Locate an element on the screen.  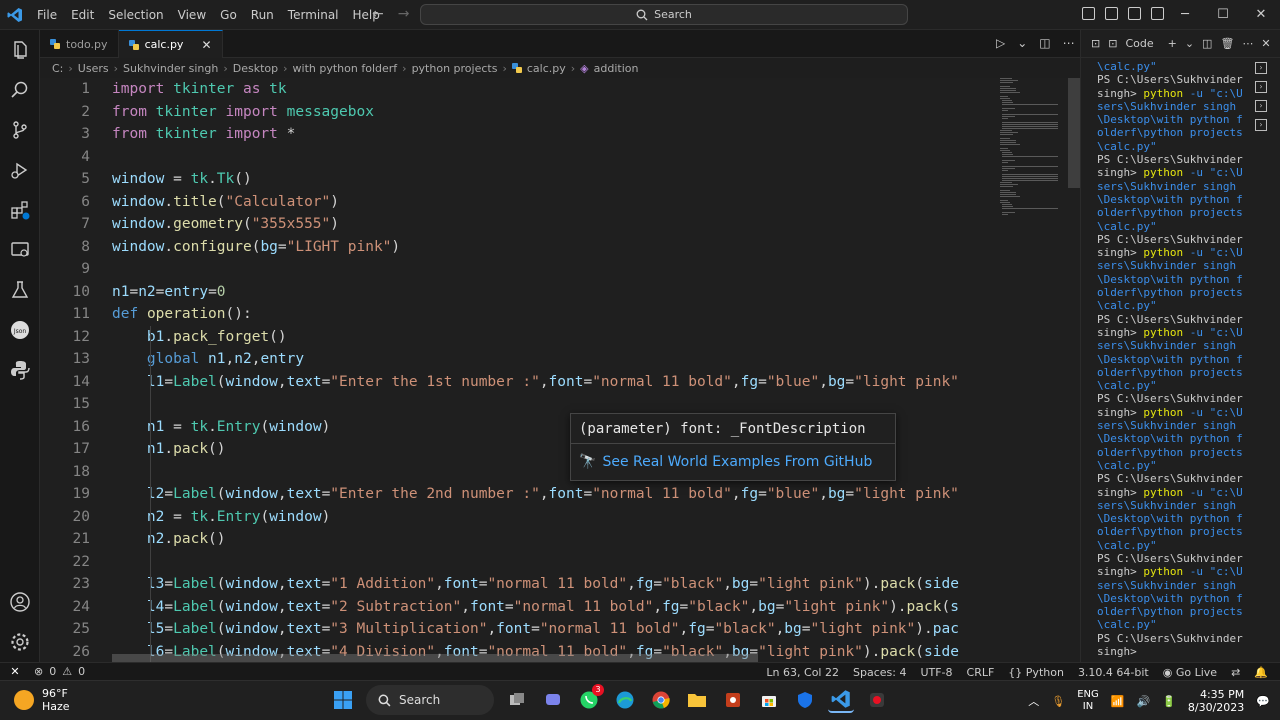
source-control-icon is located at coordinates (20, 130).